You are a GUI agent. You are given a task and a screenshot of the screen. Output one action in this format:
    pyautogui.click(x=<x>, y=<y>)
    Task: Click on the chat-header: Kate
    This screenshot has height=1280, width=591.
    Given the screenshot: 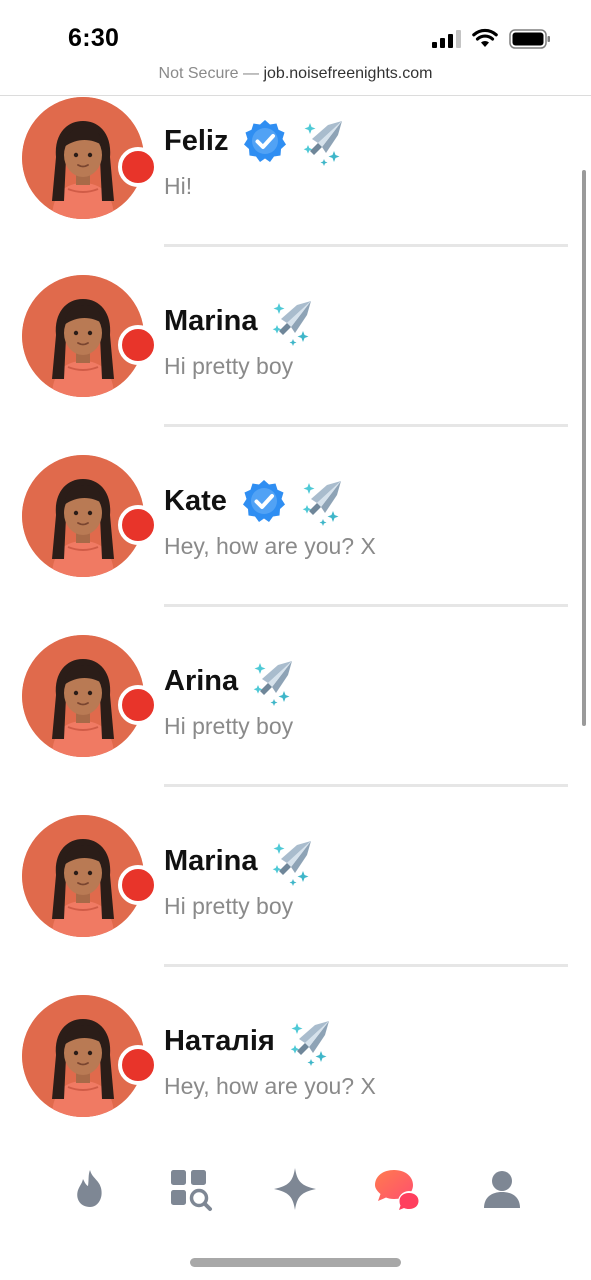 What is the action you would take?
    pyautogui.click(x=256, y=501)
    